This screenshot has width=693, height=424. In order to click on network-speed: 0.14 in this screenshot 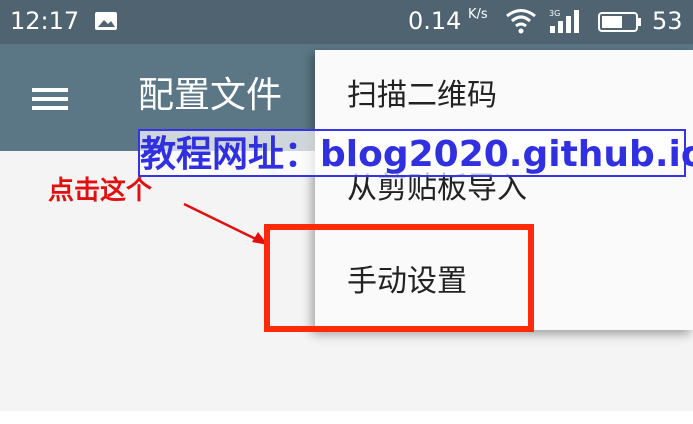, I will do `click(435, 21)`.